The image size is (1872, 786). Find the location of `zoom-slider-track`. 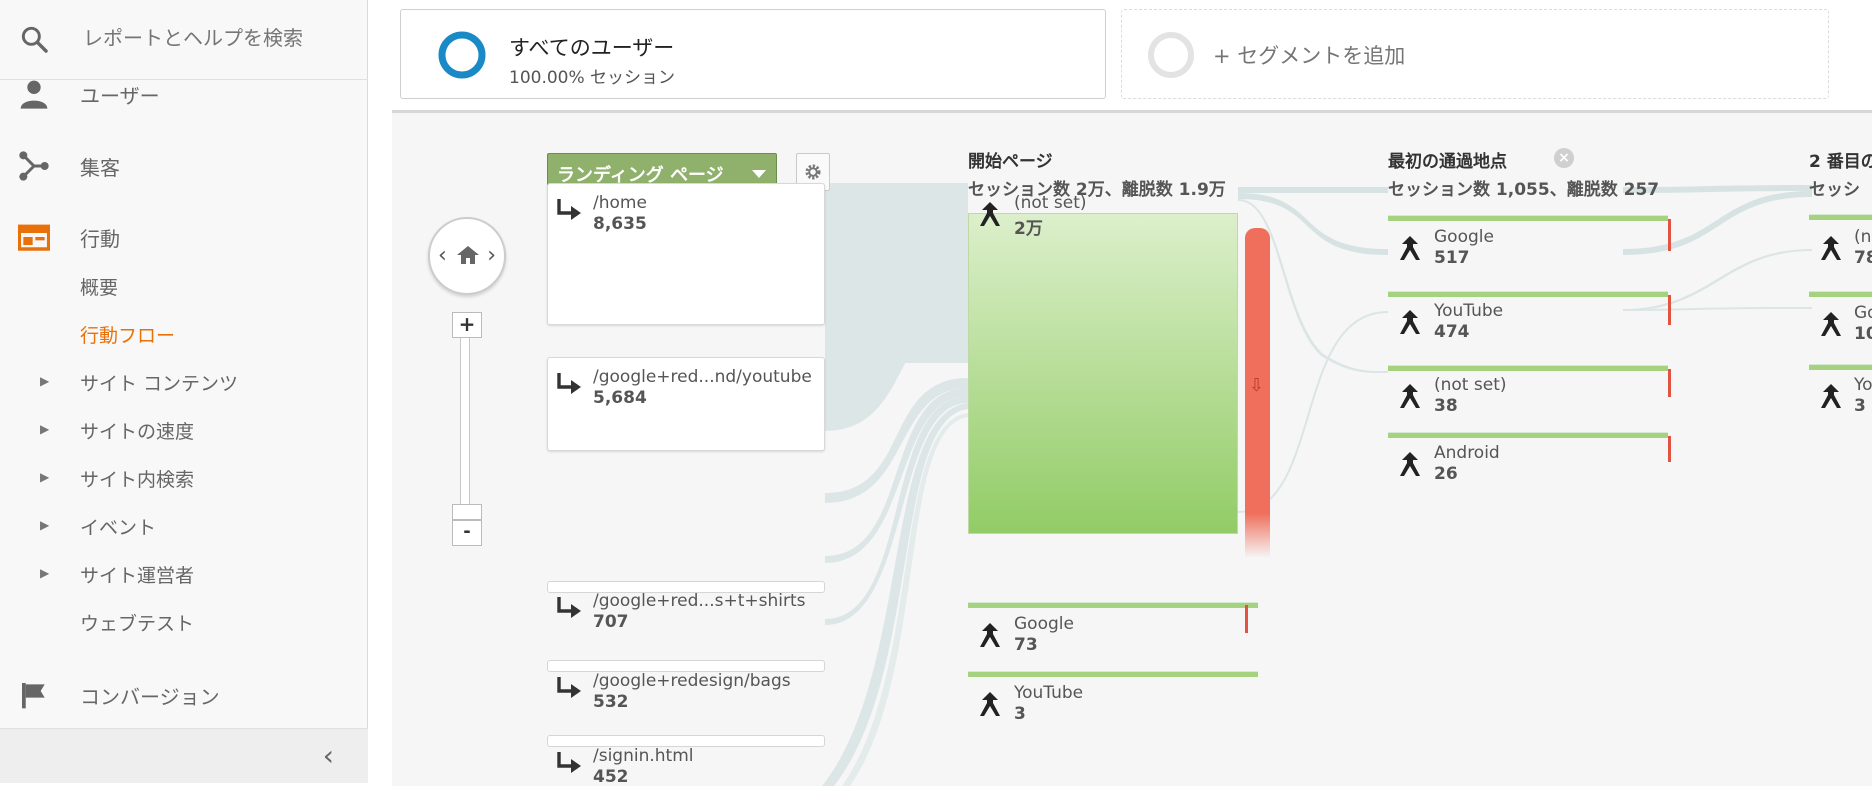

zoom-slider-track is located at coordinates (465, 415).